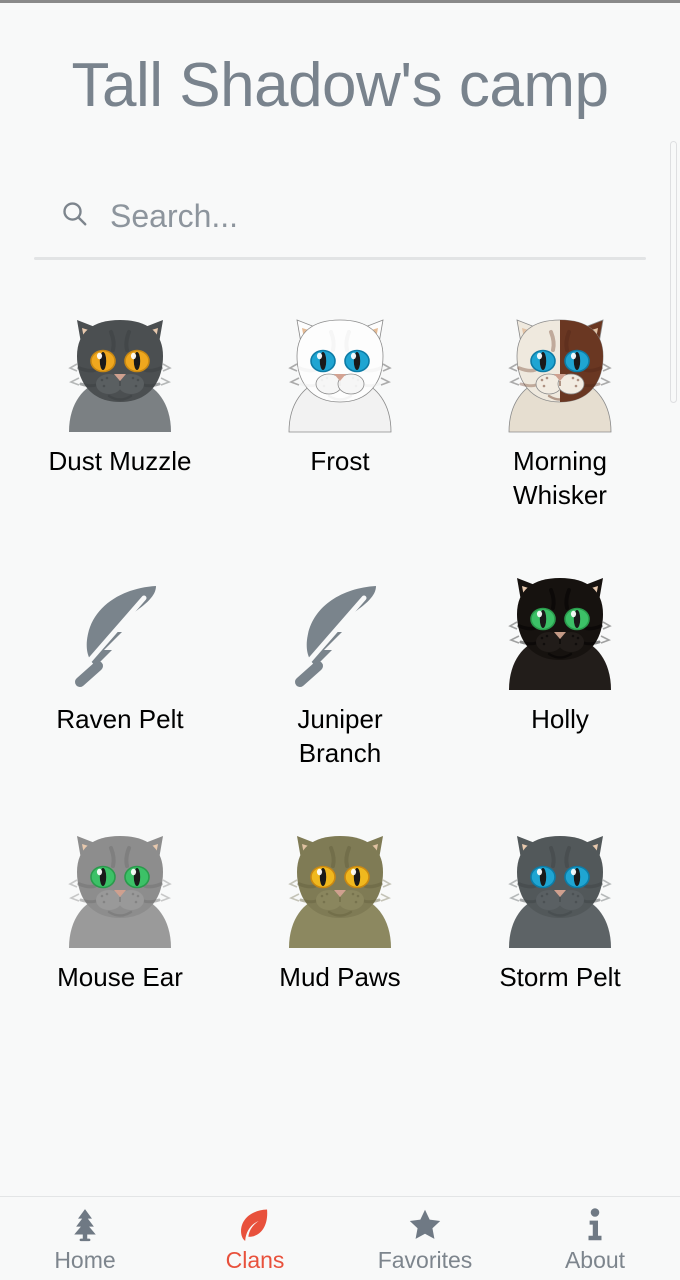 The width and height of the screenshot is (680, 1280). I want to click on cat-cell: Mud Paws, so click(340, 943).